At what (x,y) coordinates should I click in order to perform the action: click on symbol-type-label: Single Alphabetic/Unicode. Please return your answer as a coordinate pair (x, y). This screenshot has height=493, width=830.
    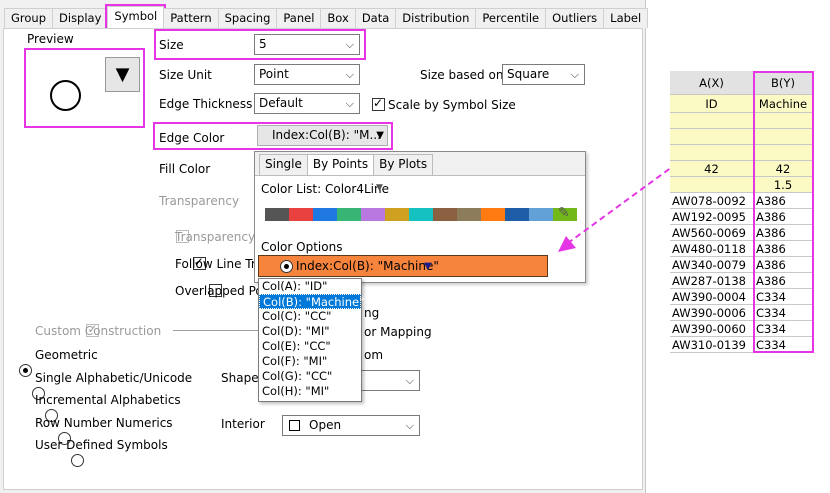
    Looking at the image, I should click on (114, 377).